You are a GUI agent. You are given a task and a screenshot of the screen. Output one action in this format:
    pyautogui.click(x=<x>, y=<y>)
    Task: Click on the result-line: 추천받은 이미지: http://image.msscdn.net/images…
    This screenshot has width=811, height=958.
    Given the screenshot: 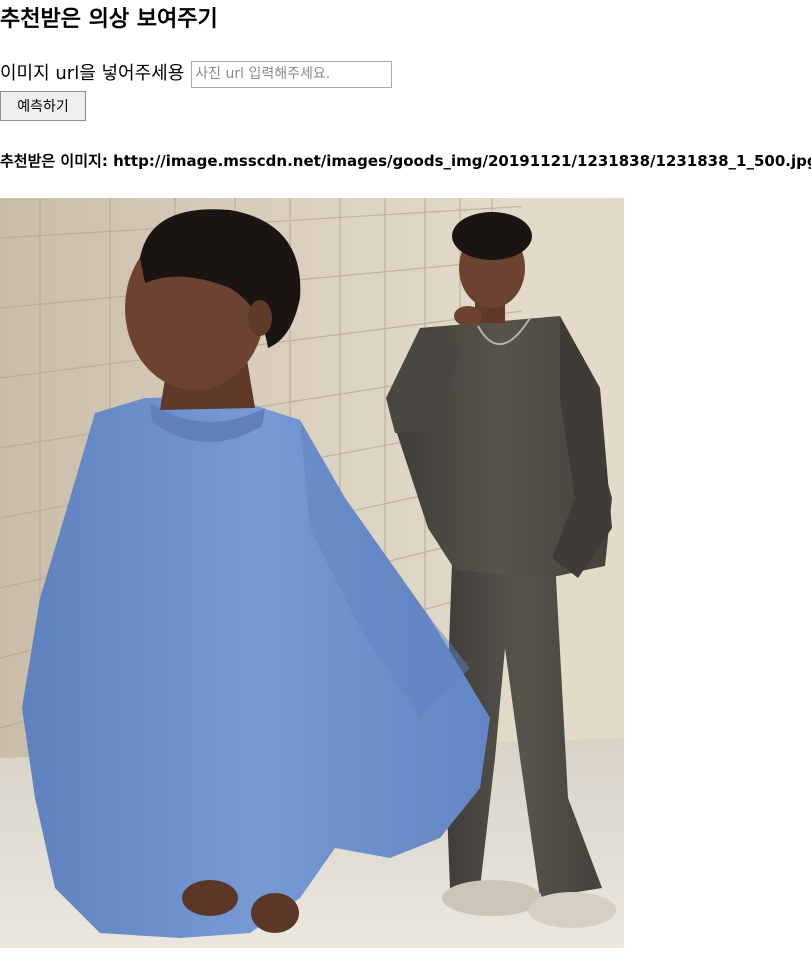 What is the action you would take?
    pyautogui.click(x=405, y=161)
    